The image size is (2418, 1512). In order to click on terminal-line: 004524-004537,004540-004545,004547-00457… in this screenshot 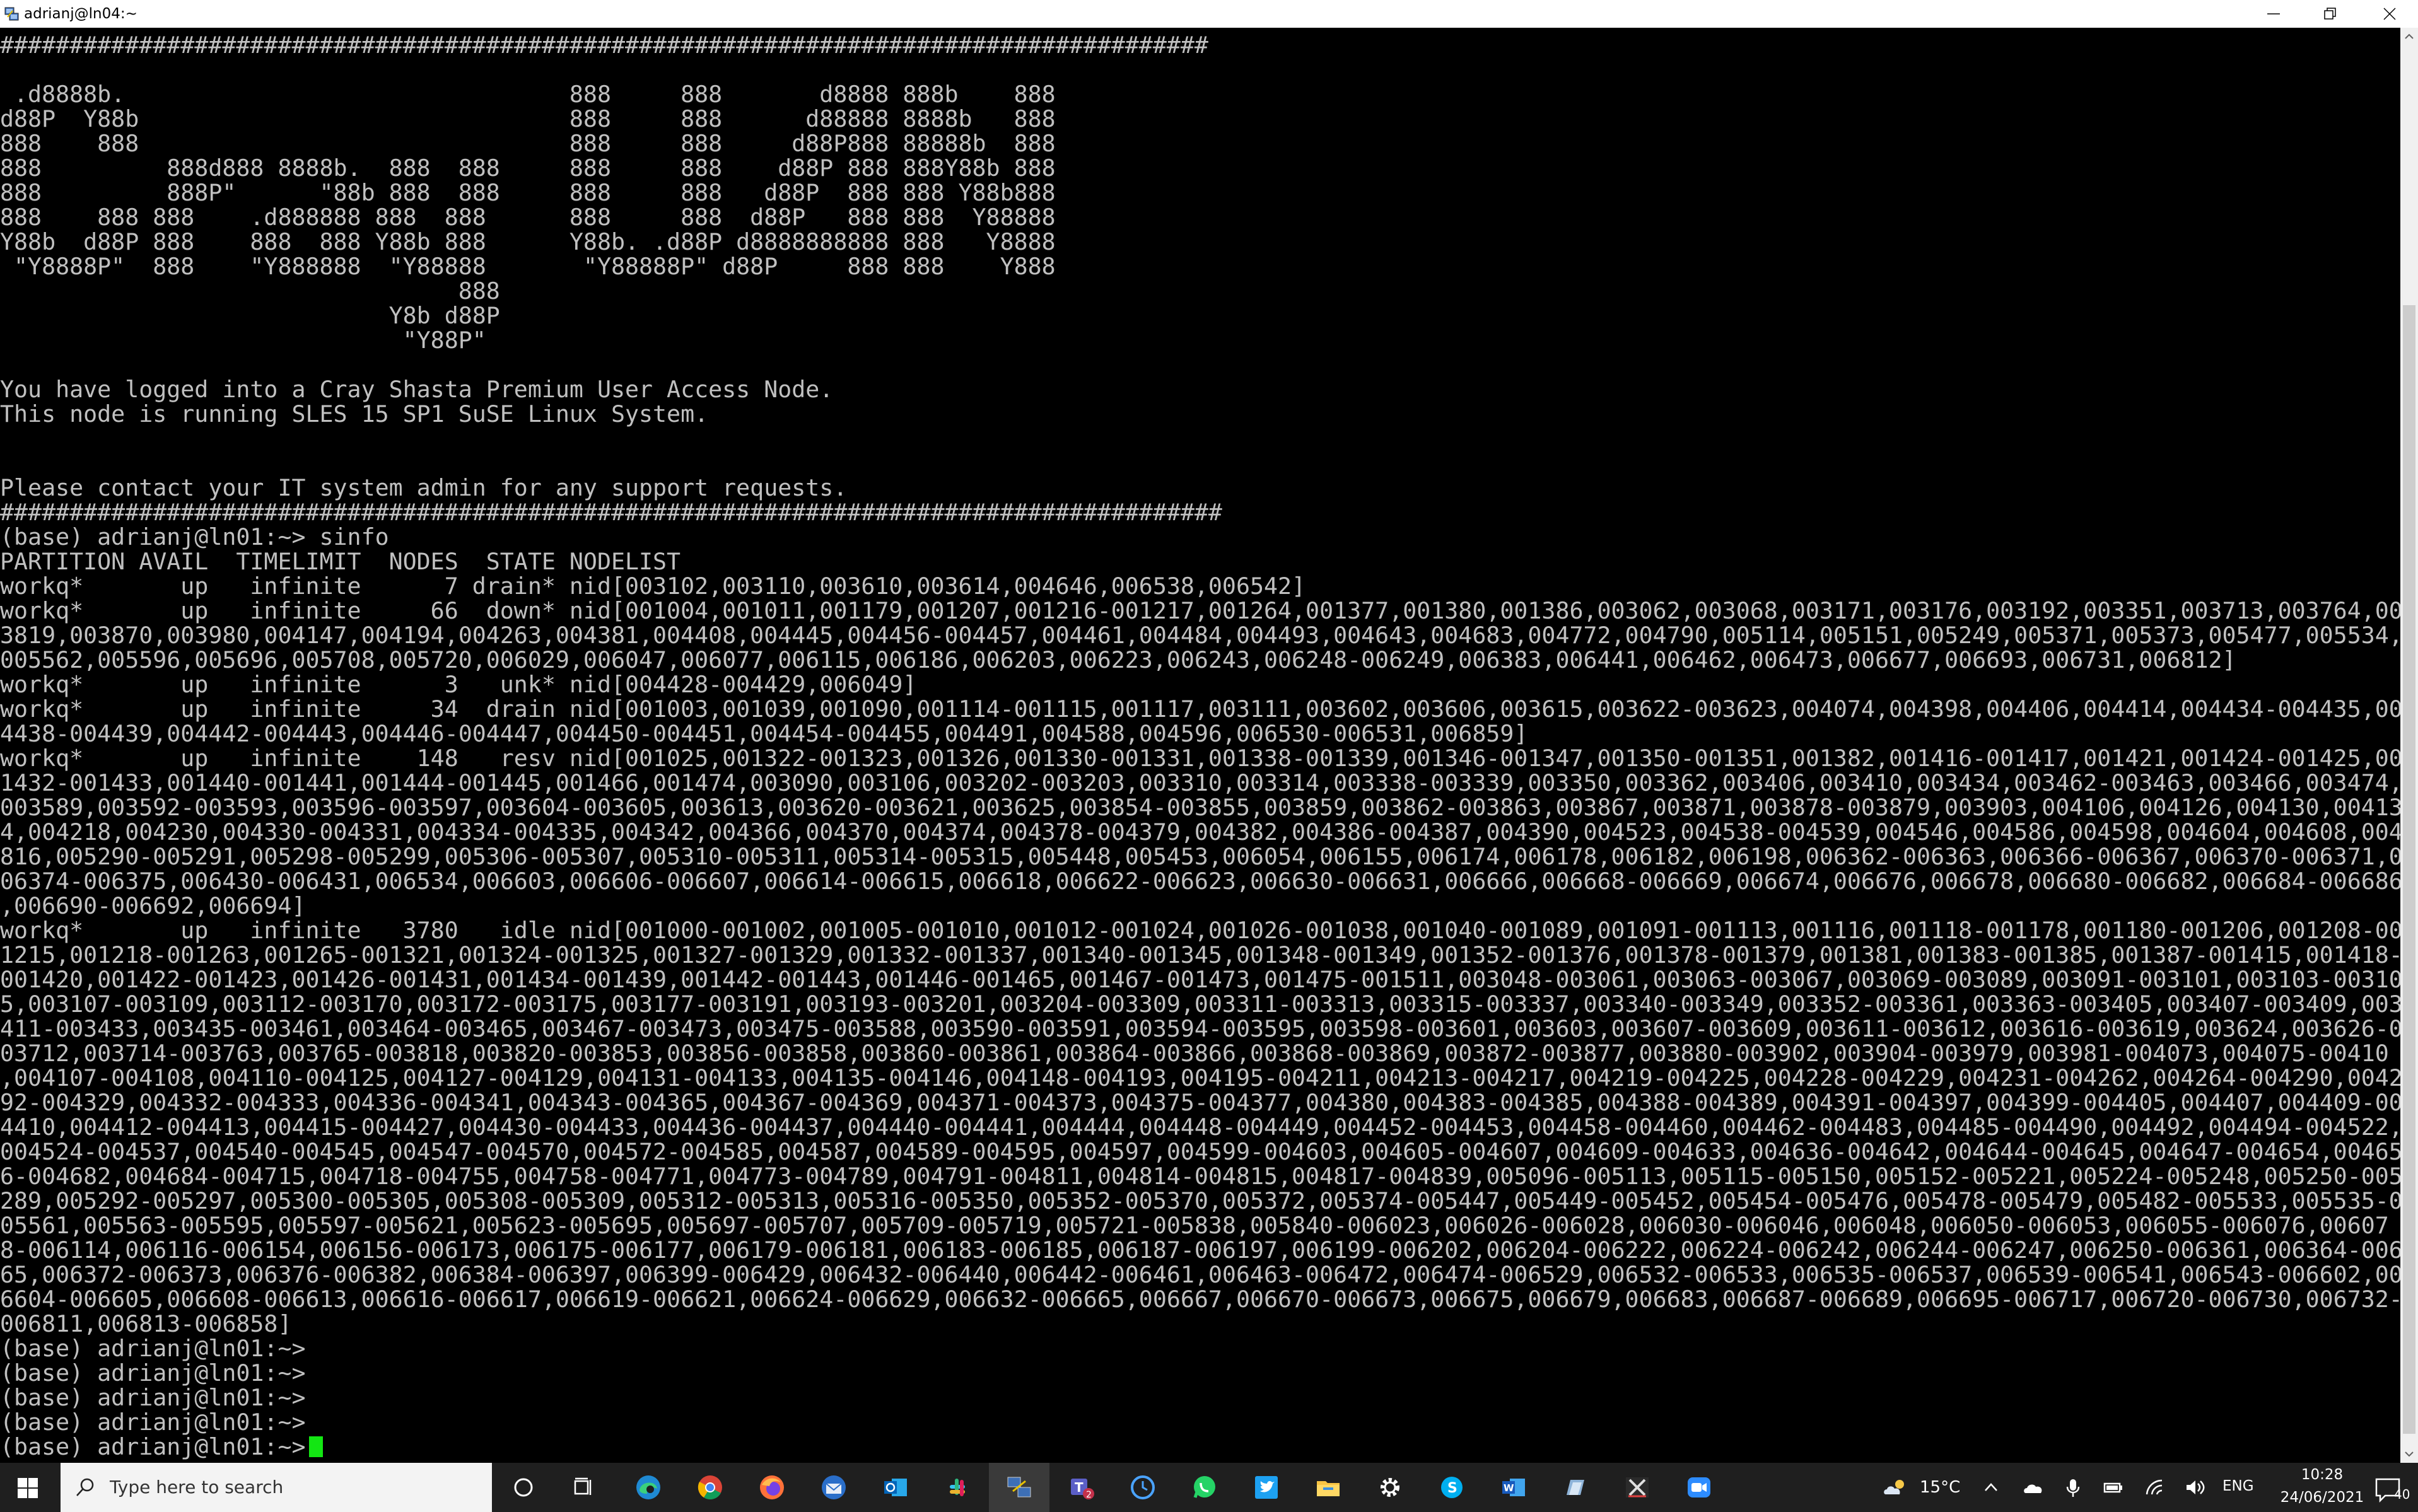, I will do `click(1200, 1152)`.